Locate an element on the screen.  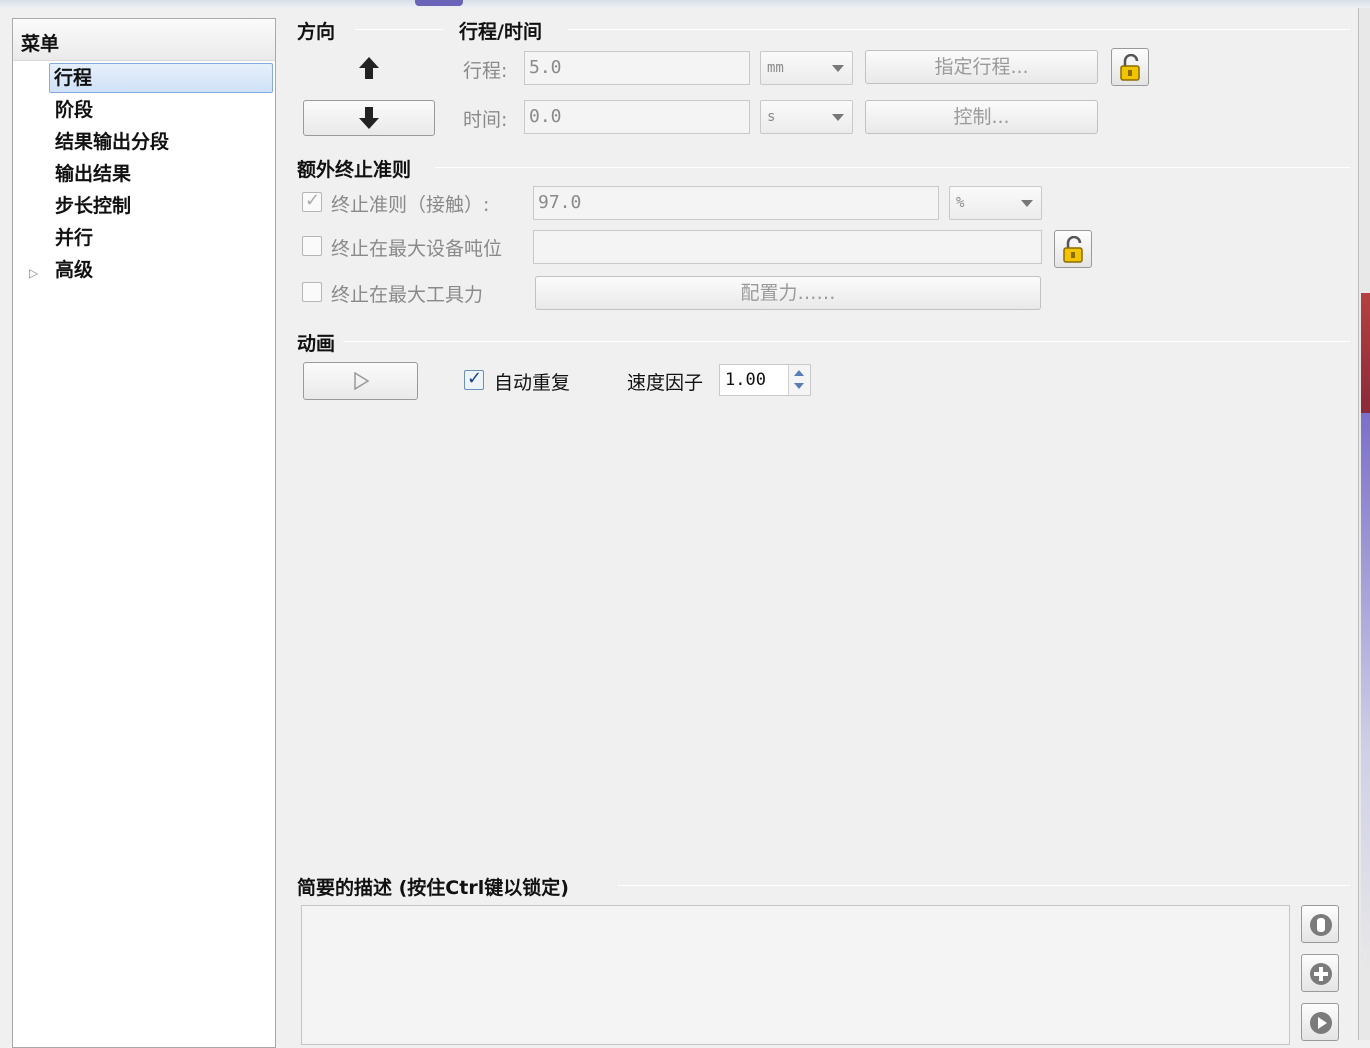
stroke-lock-button is located at coordinates (1130, 67).